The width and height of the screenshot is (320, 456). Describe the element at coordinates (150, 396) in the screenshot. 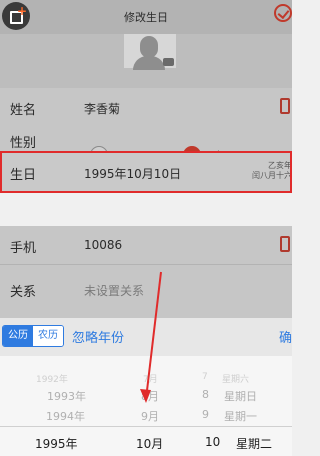

I see `month-option: 8月` at that location.